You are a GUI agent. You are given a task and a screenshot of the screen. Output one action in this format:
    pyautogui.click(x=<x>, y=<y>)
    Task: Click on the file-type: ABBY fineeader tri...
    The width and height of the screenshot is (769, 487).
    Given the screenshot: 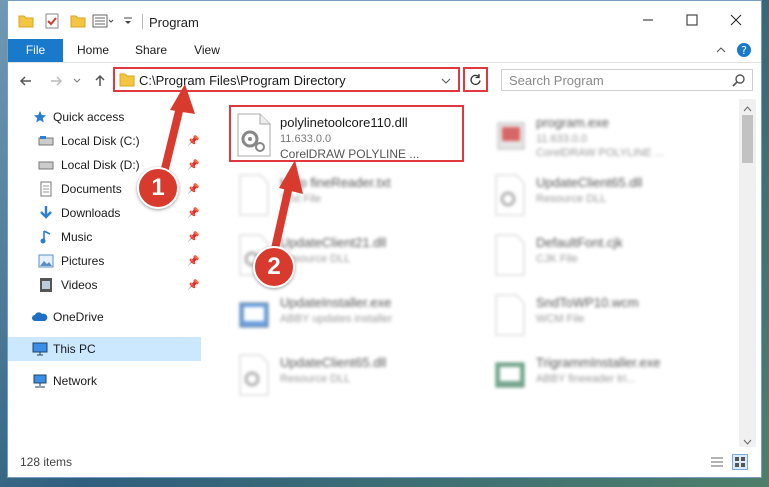 What is the action you would take?
    pyautogui.click(x=586, y=379)
    